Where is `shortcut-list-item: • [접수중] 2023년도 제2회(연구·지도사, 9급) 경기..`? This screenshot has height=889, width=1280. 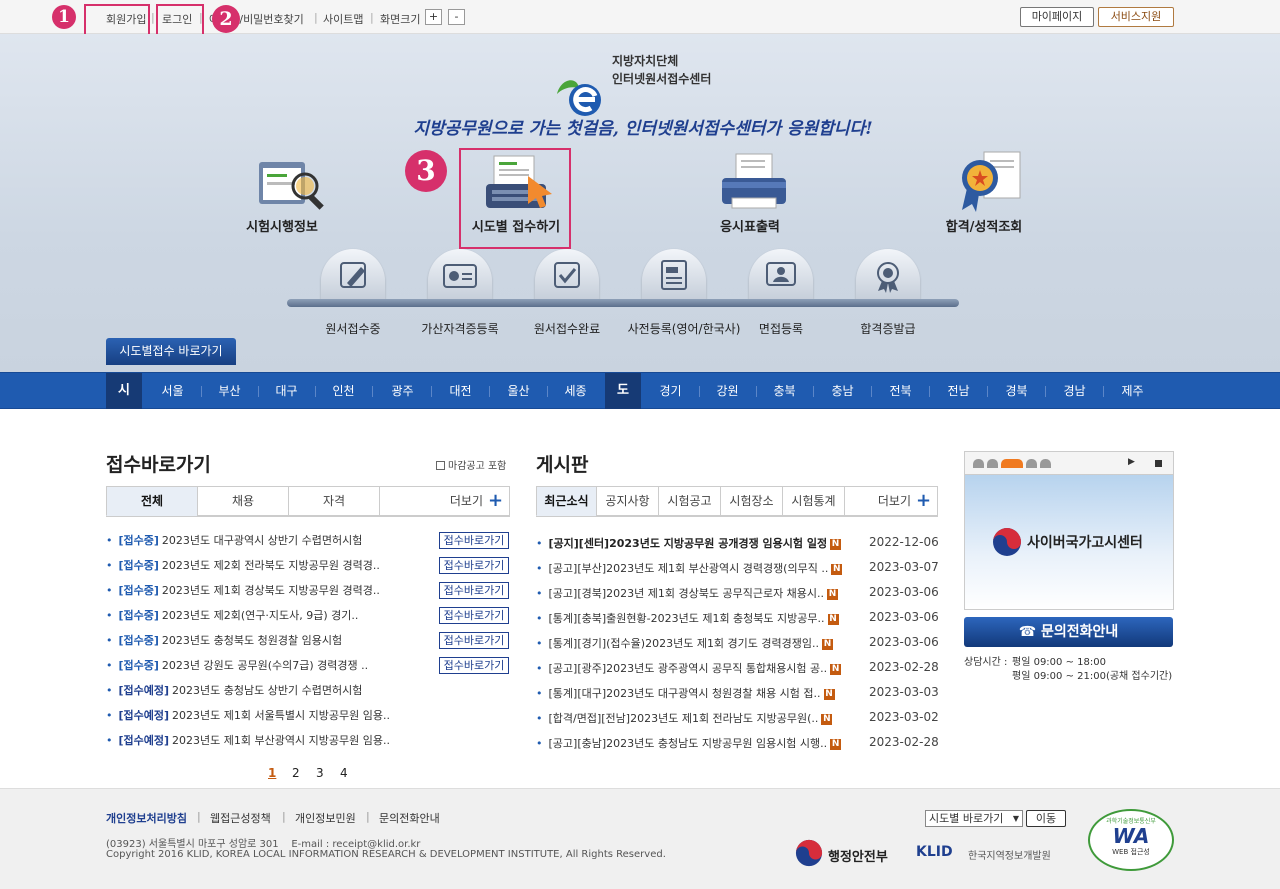
shortcut-list-item: • [접수중] 2023년도 제2회(연구·지도사, 9급) 경기.. is located at coordinates (232, 617).